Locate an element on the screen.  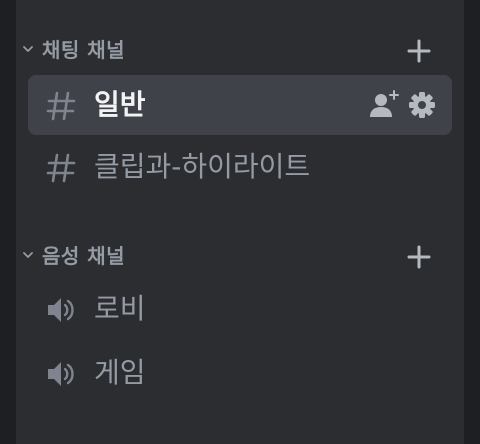
channel-label: 게임 is located at coordinates (120, 372).